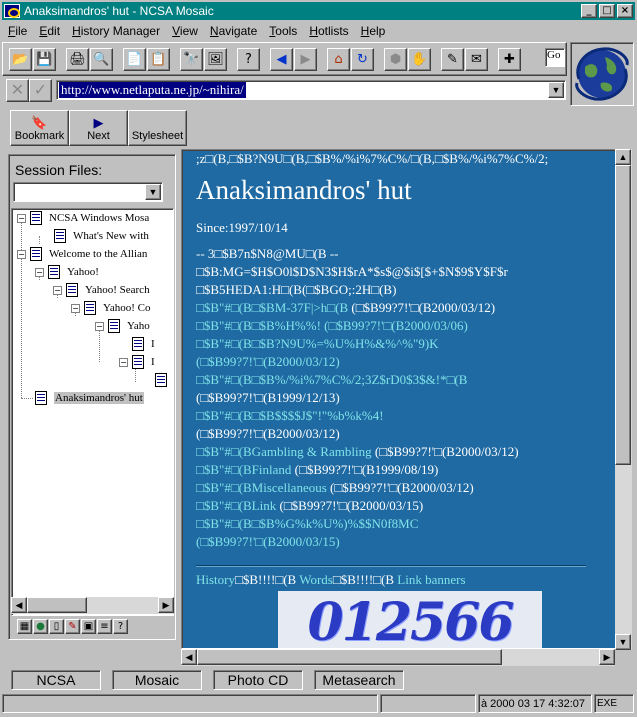 This screenshot has height=717, width=637. I want to click on menu-navigate: Navigate, so click(233, 31).